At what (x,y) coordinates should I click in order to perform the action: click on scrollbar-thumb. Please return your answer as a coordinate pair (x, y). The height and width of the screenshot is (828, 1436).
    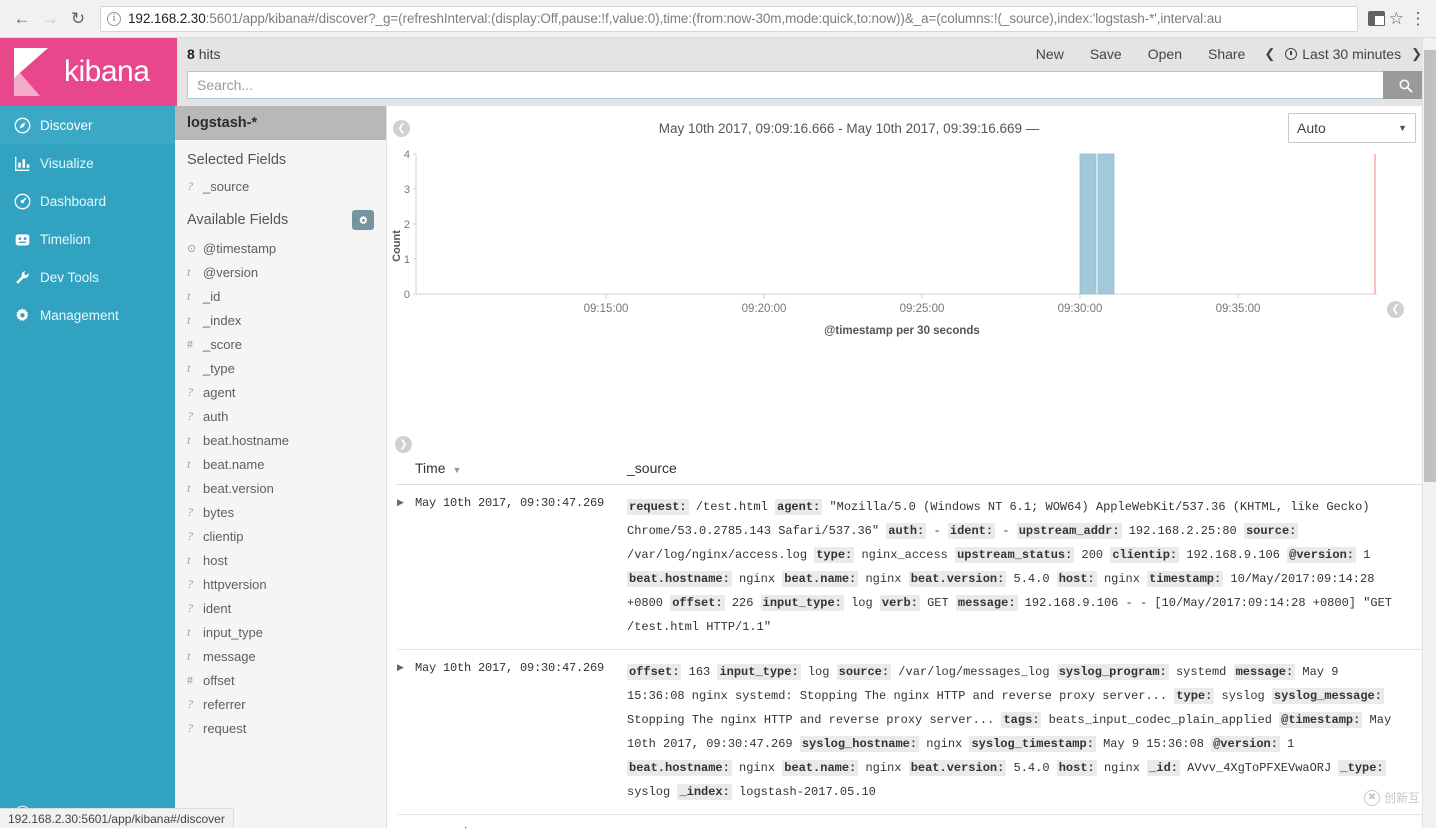
    Looking at the image, I should click on (1430, 266).